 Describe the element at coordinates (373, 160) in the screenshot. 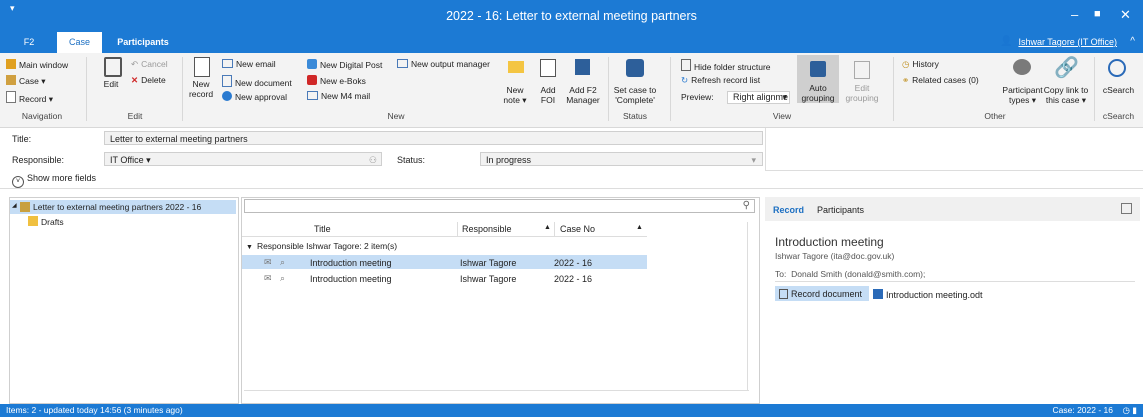

I see `participants-lookup-icon: ⚇` at that location.